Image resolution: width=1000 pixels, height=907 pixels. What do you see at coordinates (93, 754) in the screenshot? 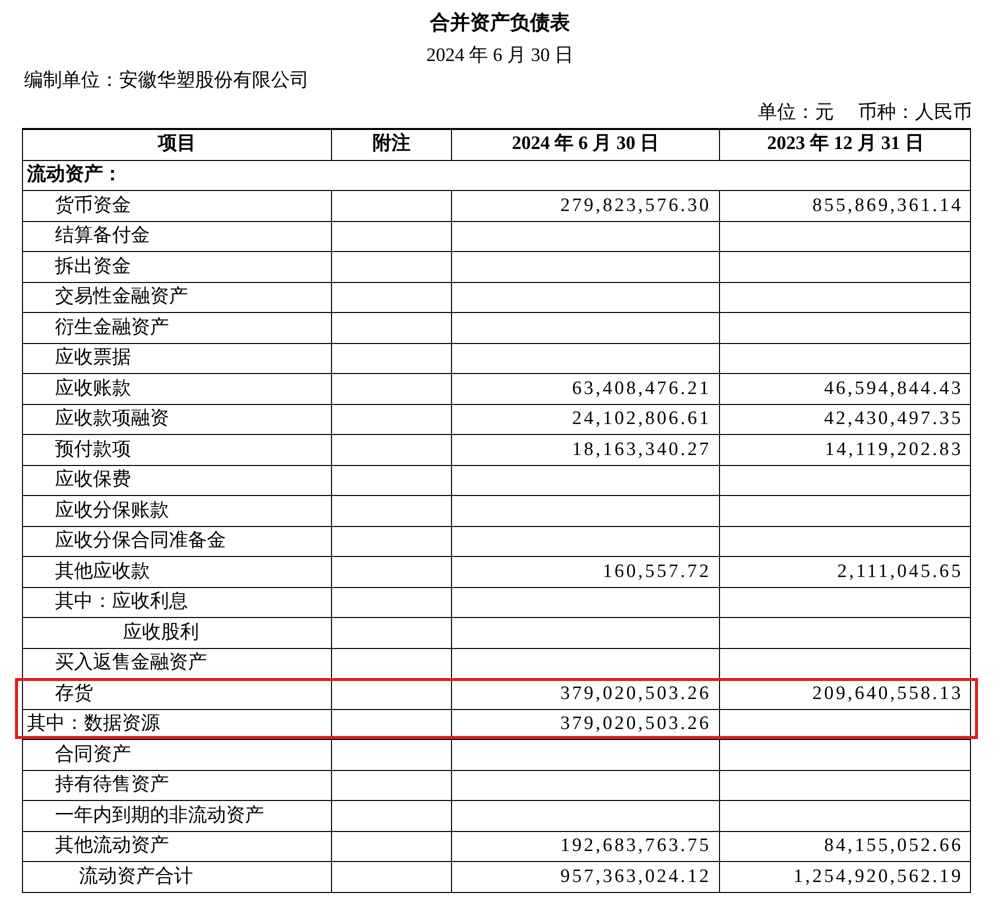
I see `item-label: 合同资产` at bounding box center [93, 754].